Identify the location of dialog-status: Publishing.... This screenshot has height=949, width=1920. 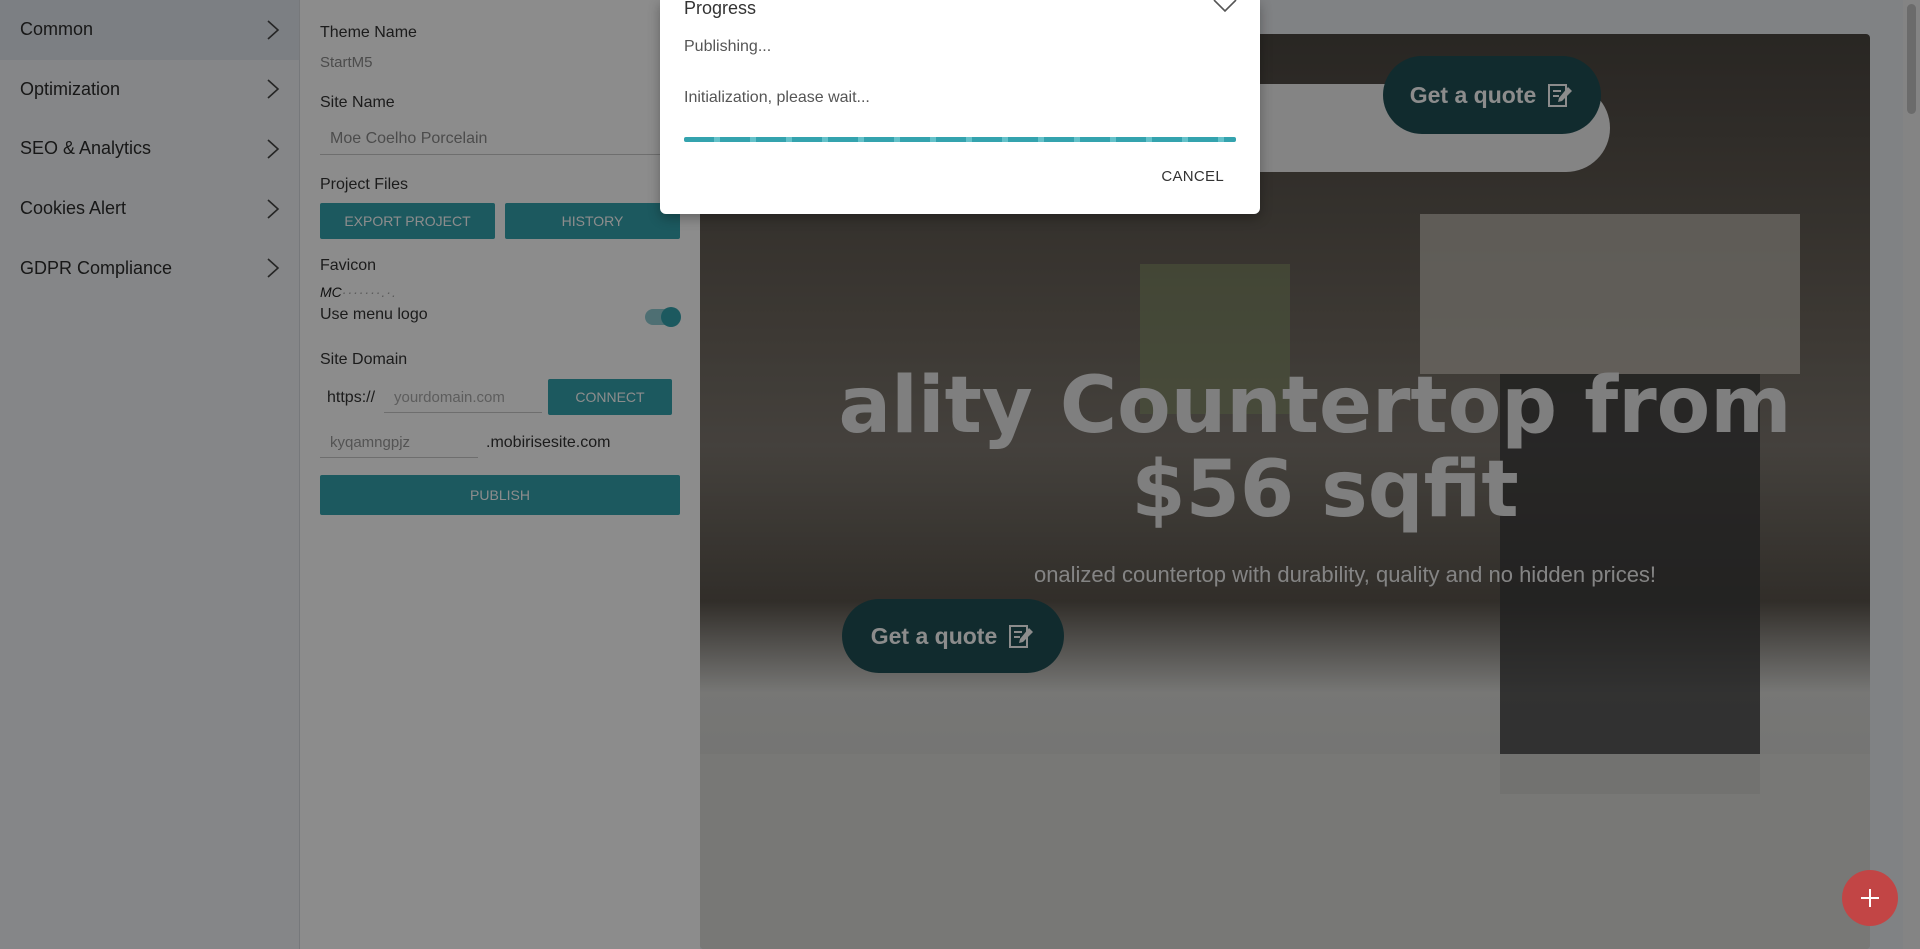
(728, 46).